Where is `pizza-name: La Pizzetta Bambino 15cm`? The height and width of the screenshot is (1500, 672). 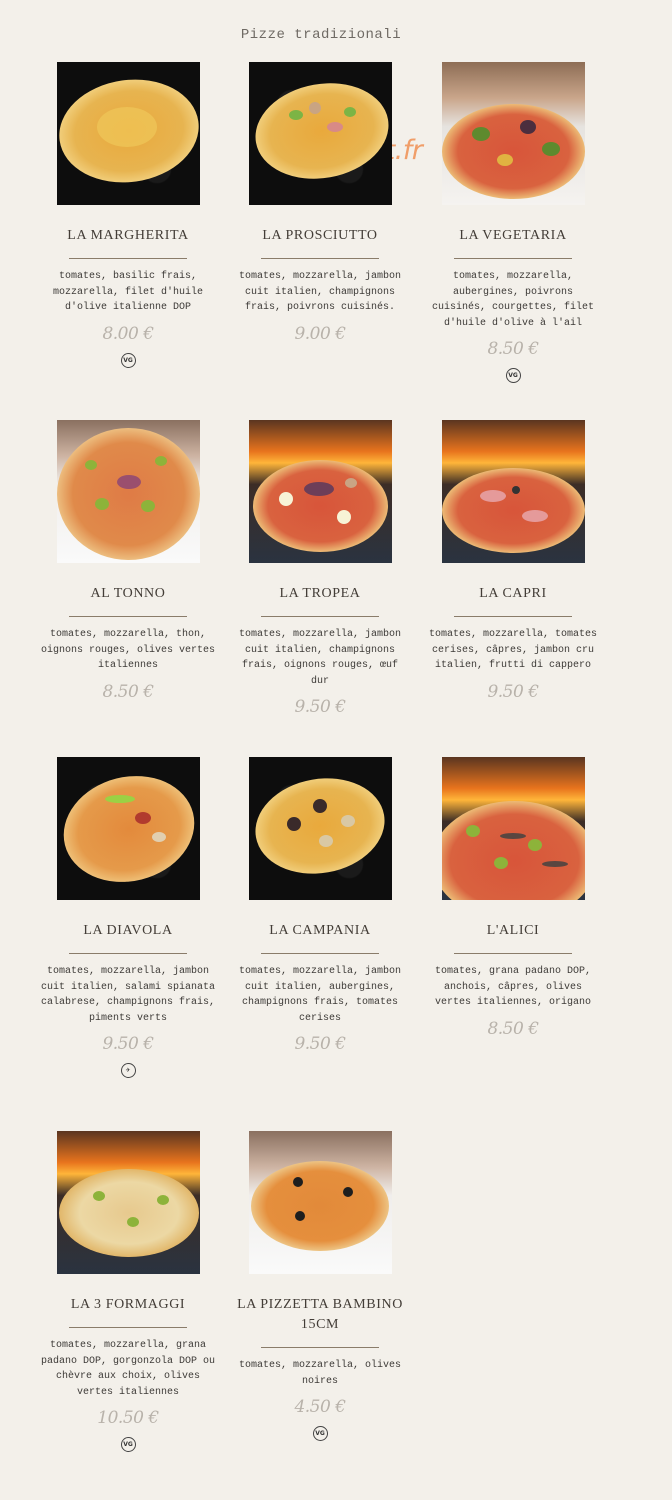 pizza-name: La Pizzetta Bambino 15cm is located at coordinates (320, 1314).